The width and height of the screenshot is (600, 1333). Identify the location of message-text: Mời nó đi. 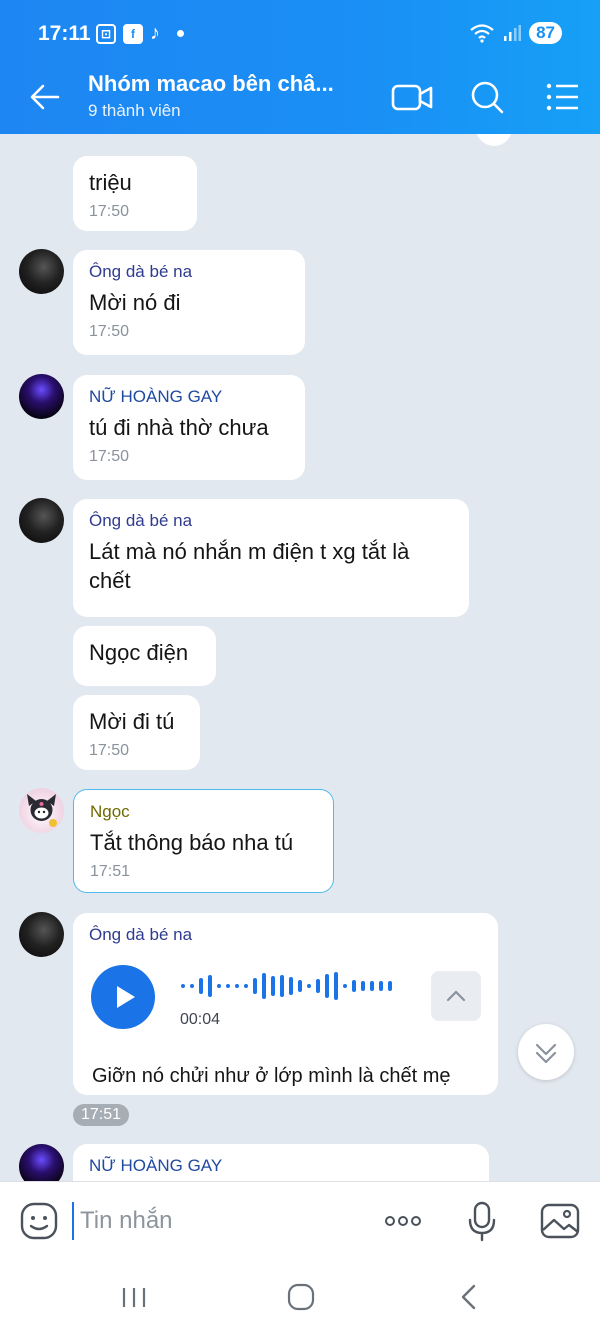
(135, 302).